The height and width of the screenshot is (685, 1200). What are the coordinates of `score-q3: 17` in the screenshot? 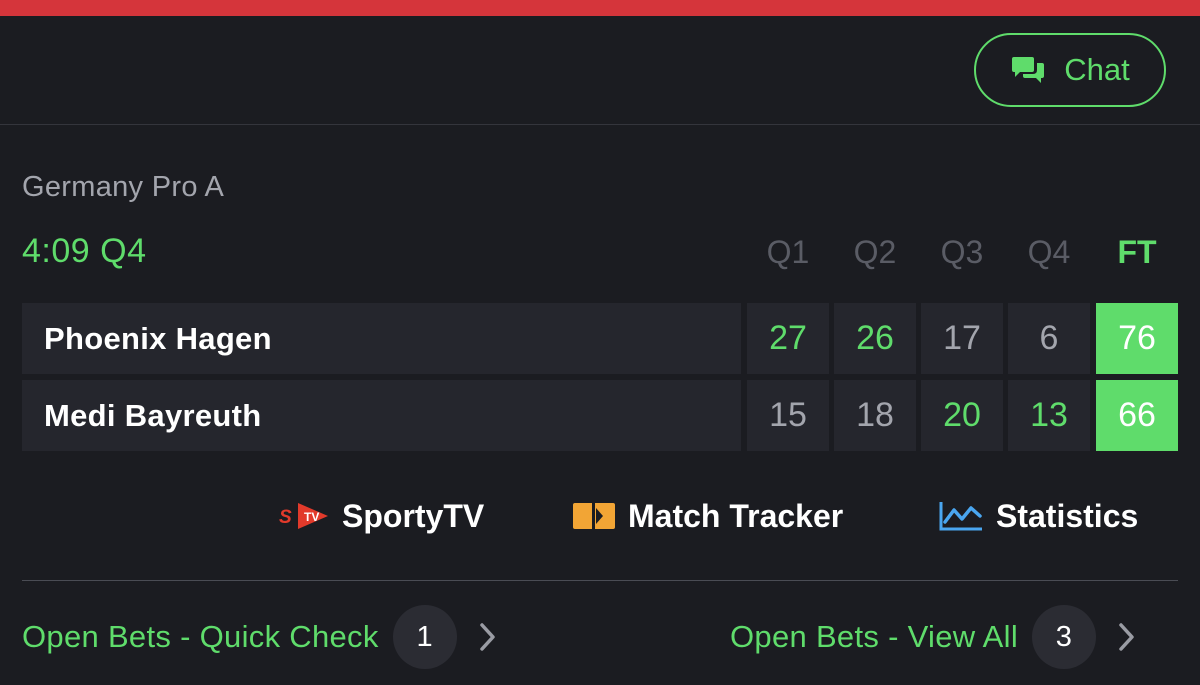 It's located at (962, 338).